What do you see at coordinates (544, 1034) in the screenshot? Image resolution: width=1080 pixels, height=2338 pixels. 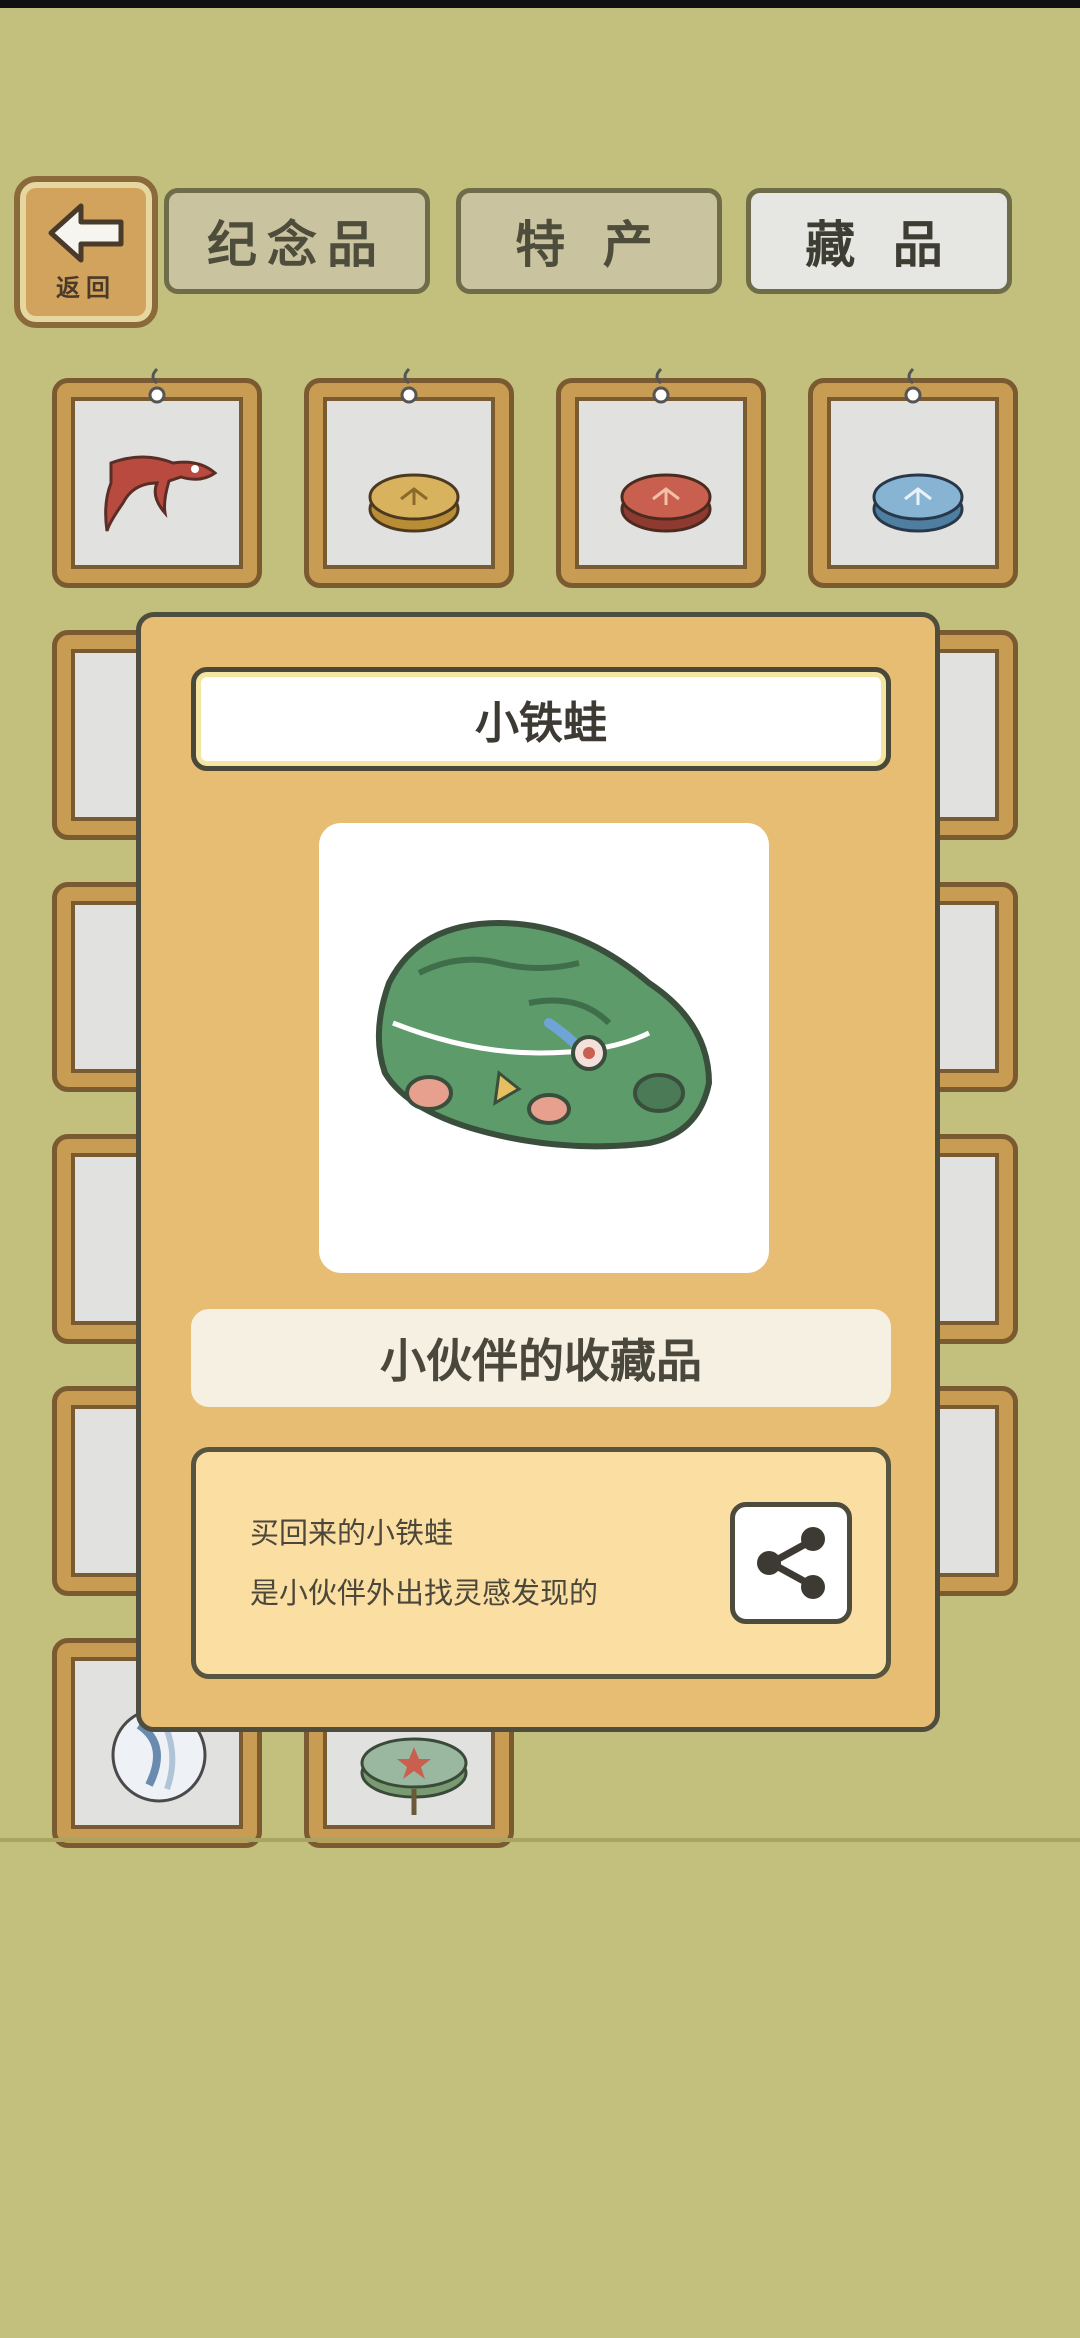 I see `tin-frog-icon` at bounding box center [544, 1034].